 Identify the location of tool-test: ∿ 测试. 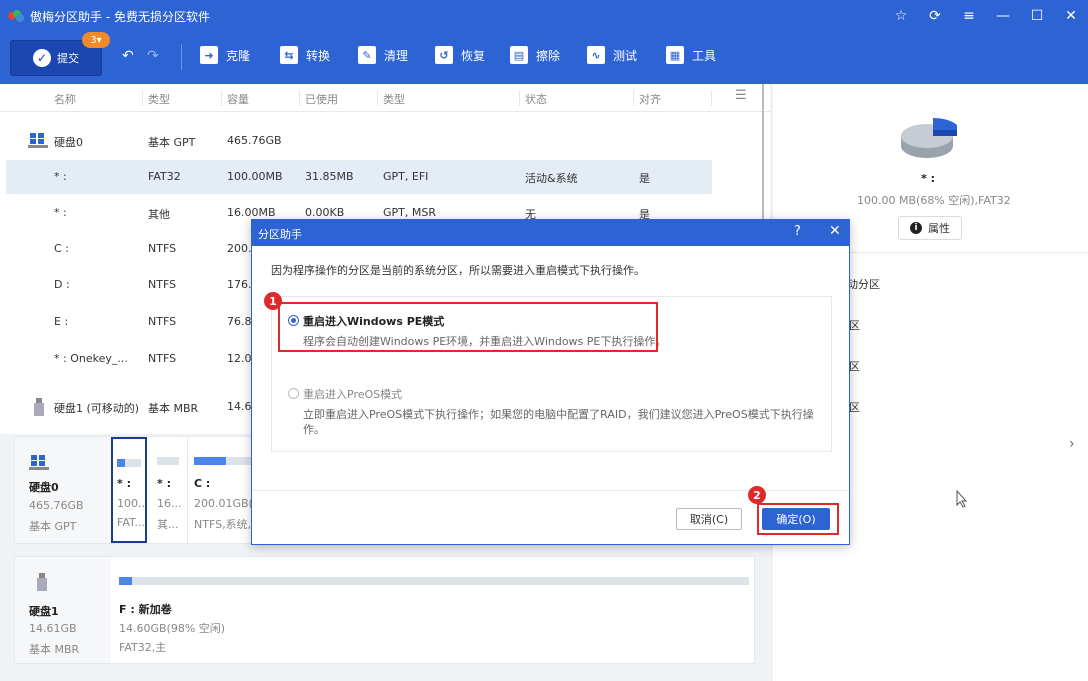
(612, 55).